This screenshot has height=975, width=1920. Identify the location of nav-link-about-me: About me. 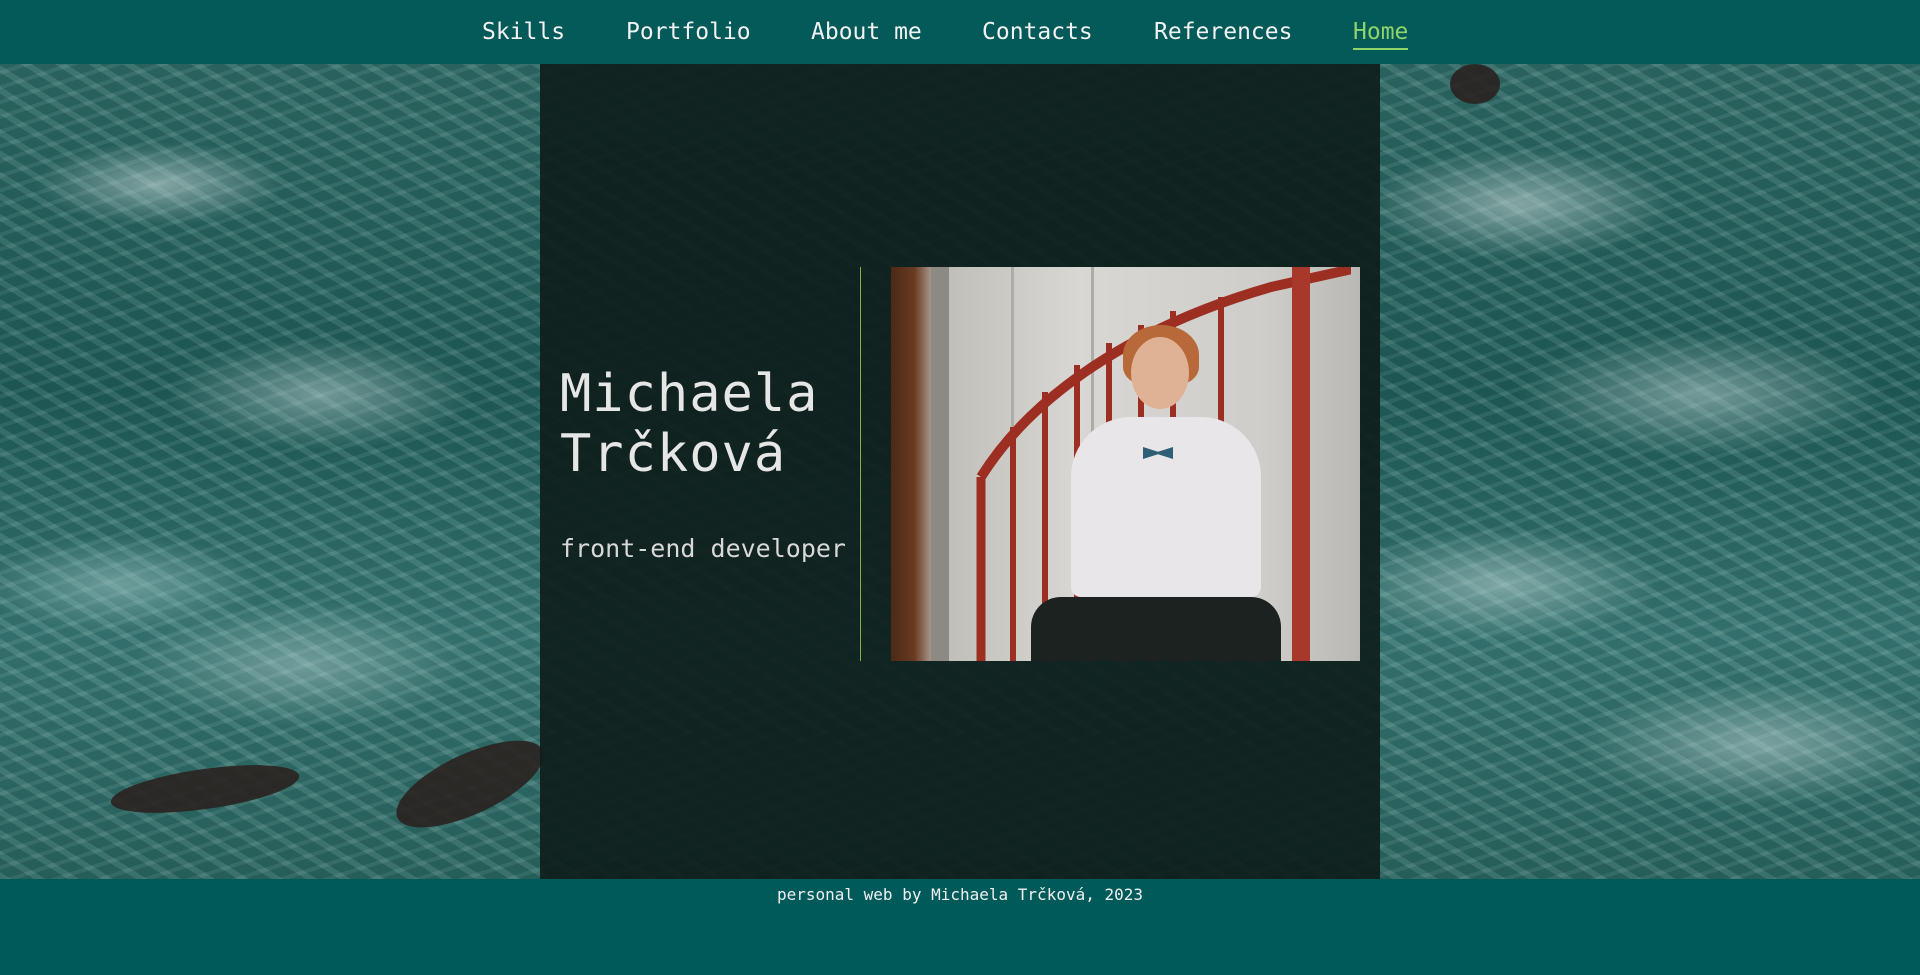
(866, 33).